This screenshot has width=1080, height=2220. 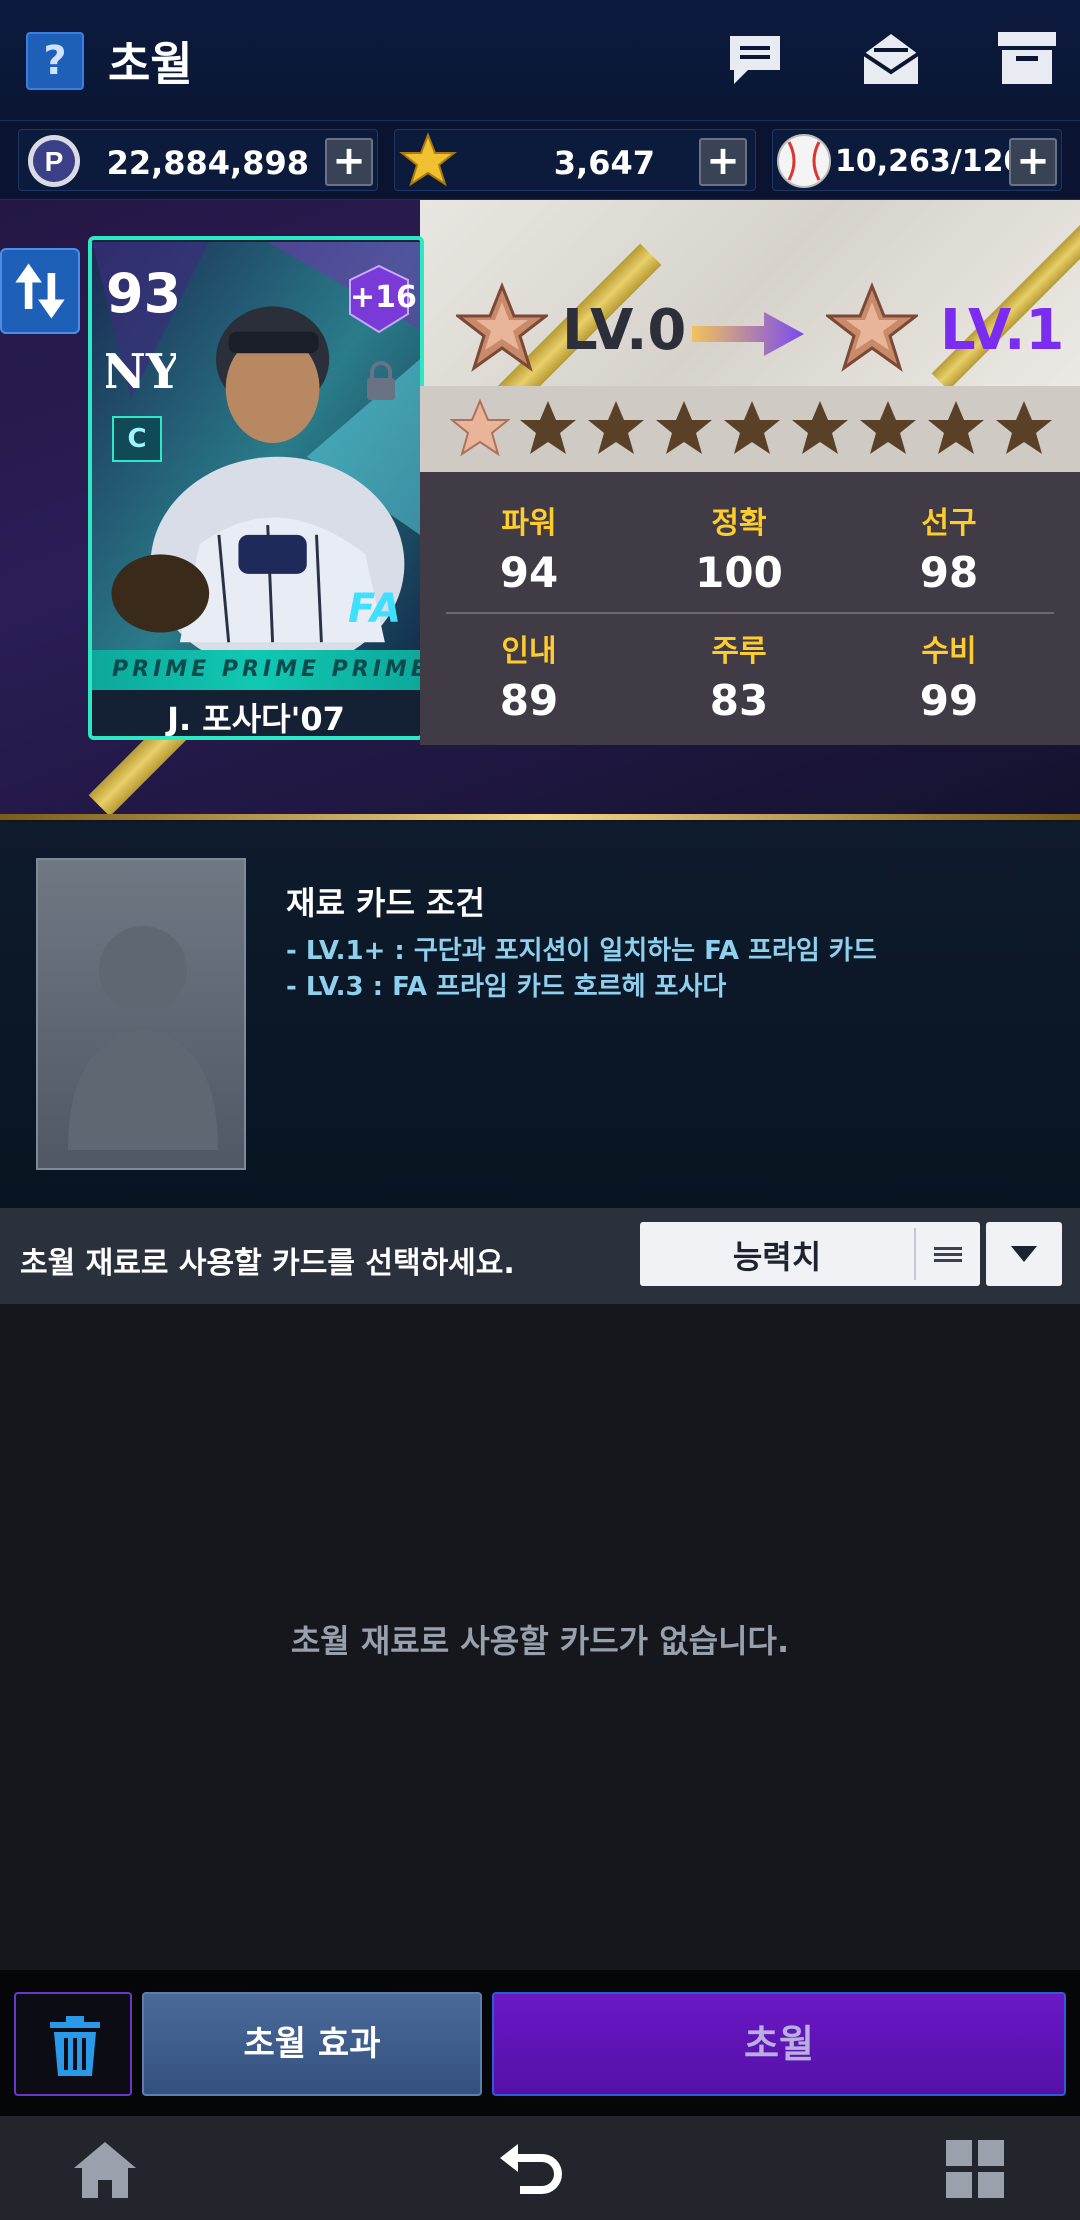 I want to click on player-silhouette-icon, so click(x=143, y=1038).